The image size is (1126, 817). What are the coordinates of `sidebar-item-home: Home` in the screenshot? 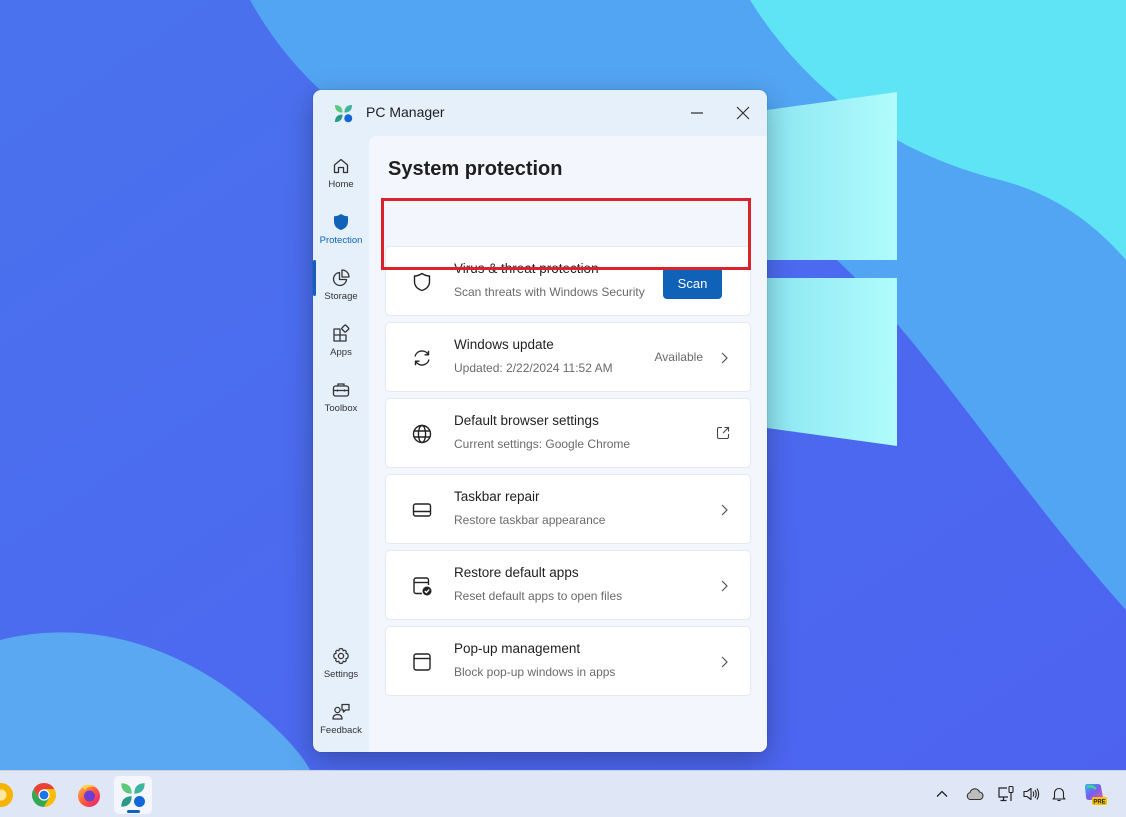 It's located at (341, 179).